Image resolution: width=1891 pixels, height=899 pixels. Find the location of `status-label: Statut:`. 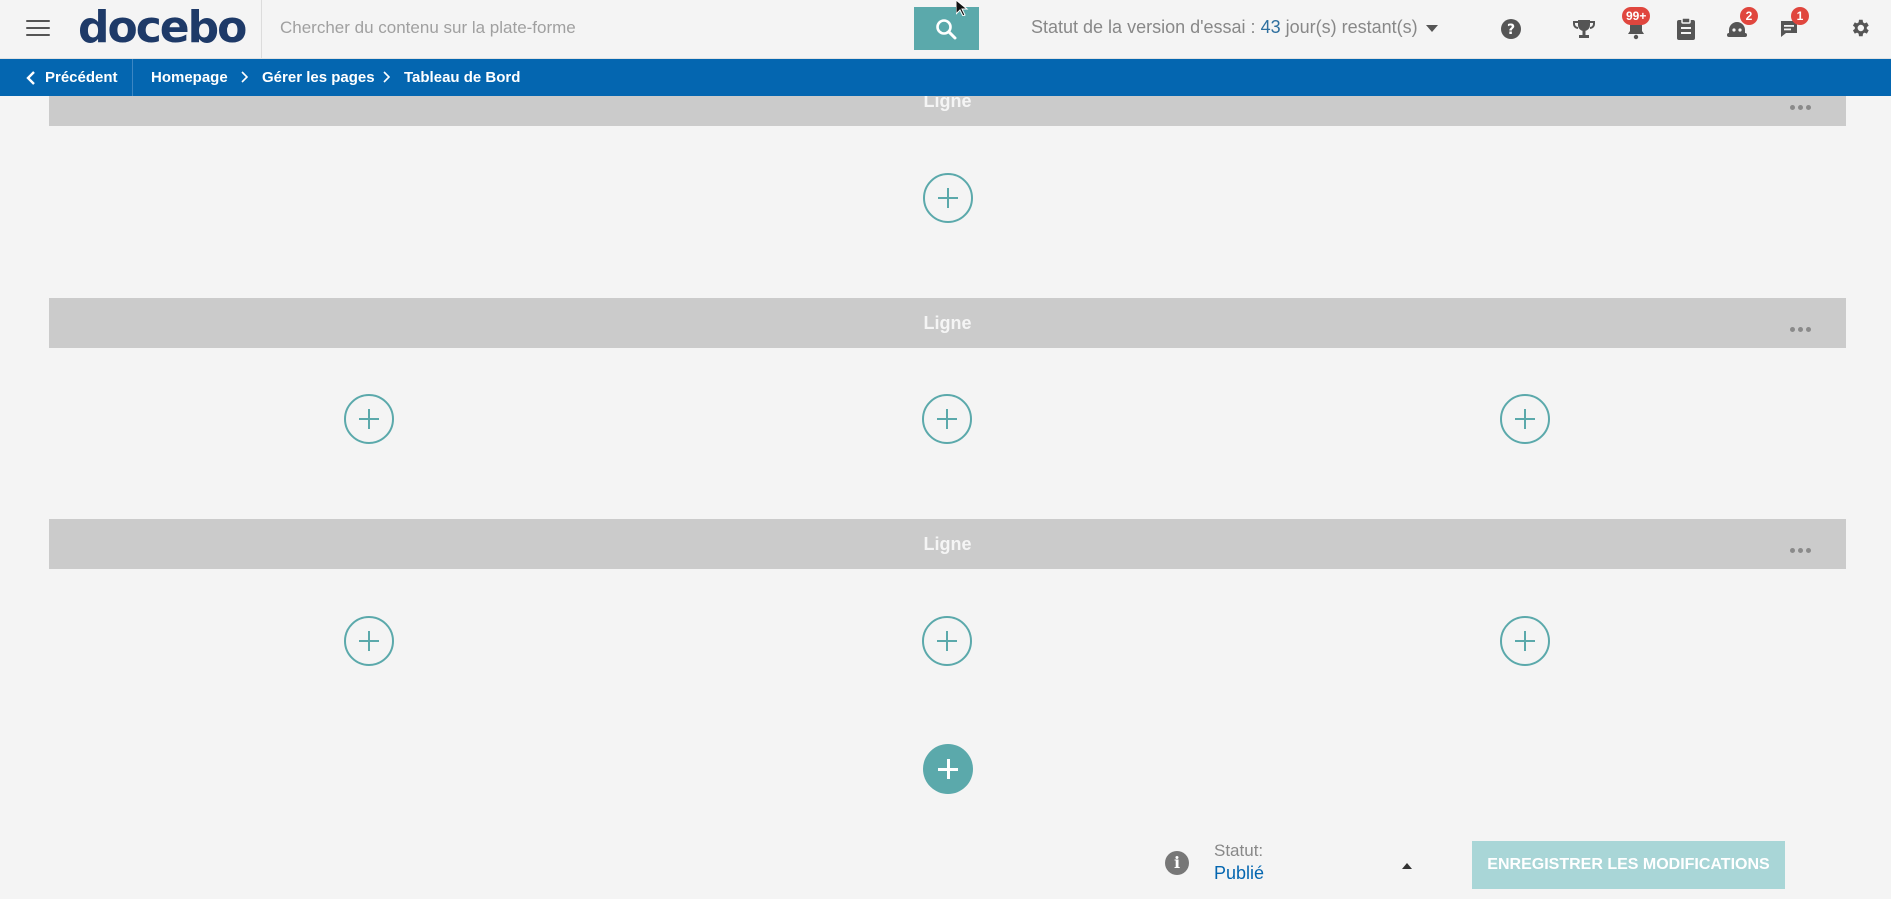

status-label: Statut: is located at coordinates (1239, 850).